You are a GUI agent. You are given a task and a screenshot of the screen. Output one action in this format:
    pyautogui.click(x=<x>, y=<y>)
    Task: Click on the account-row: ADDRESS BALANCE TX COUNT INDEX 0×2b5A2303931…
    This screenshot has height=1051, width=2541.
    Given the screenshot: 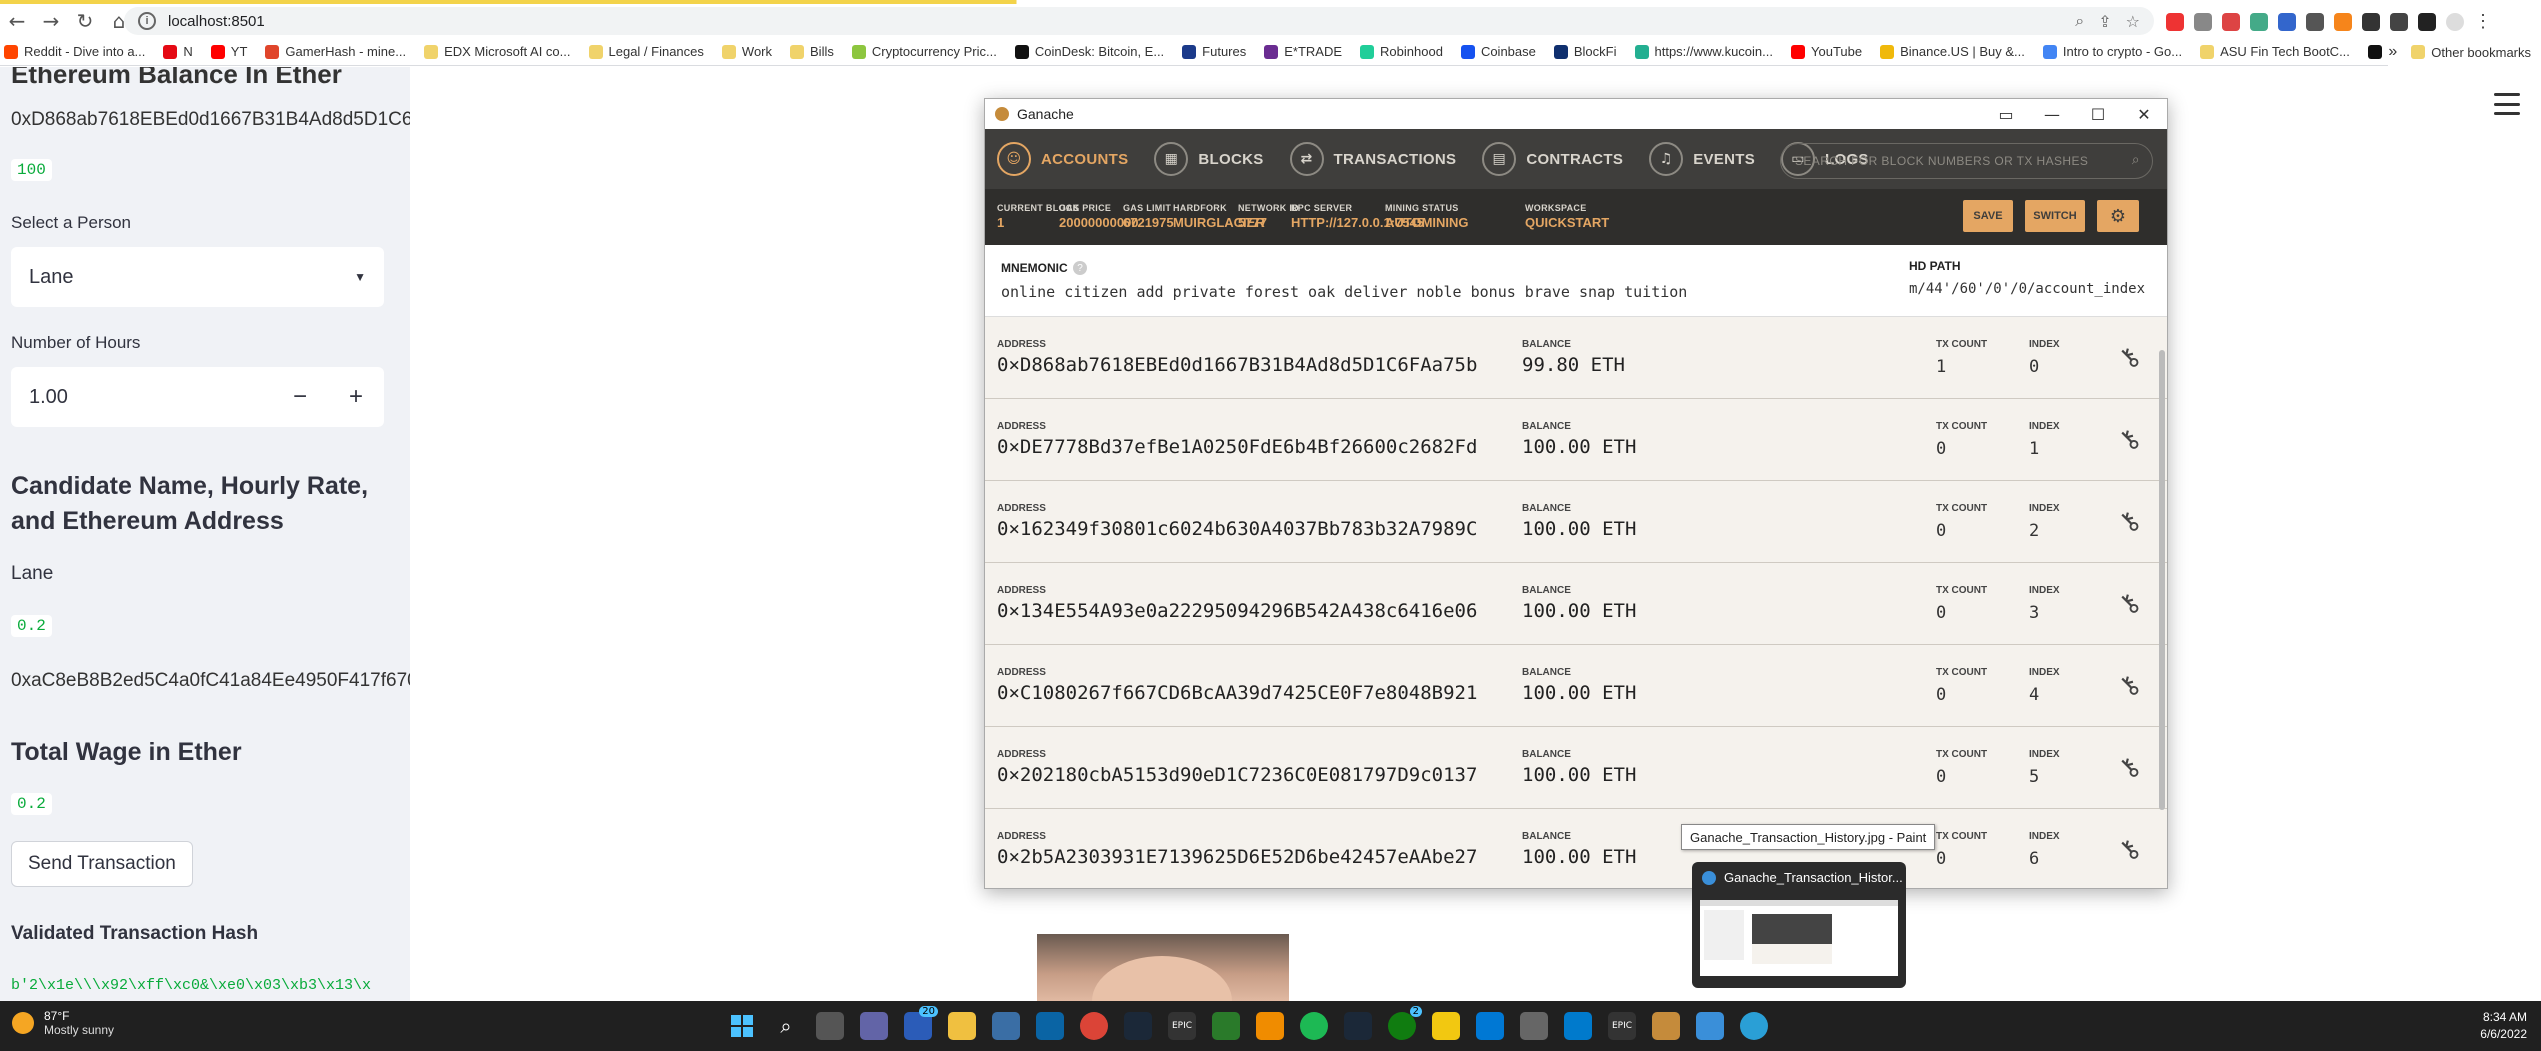 What is the action you would take?
    pyautogui.click(x=1576, y=848)
    